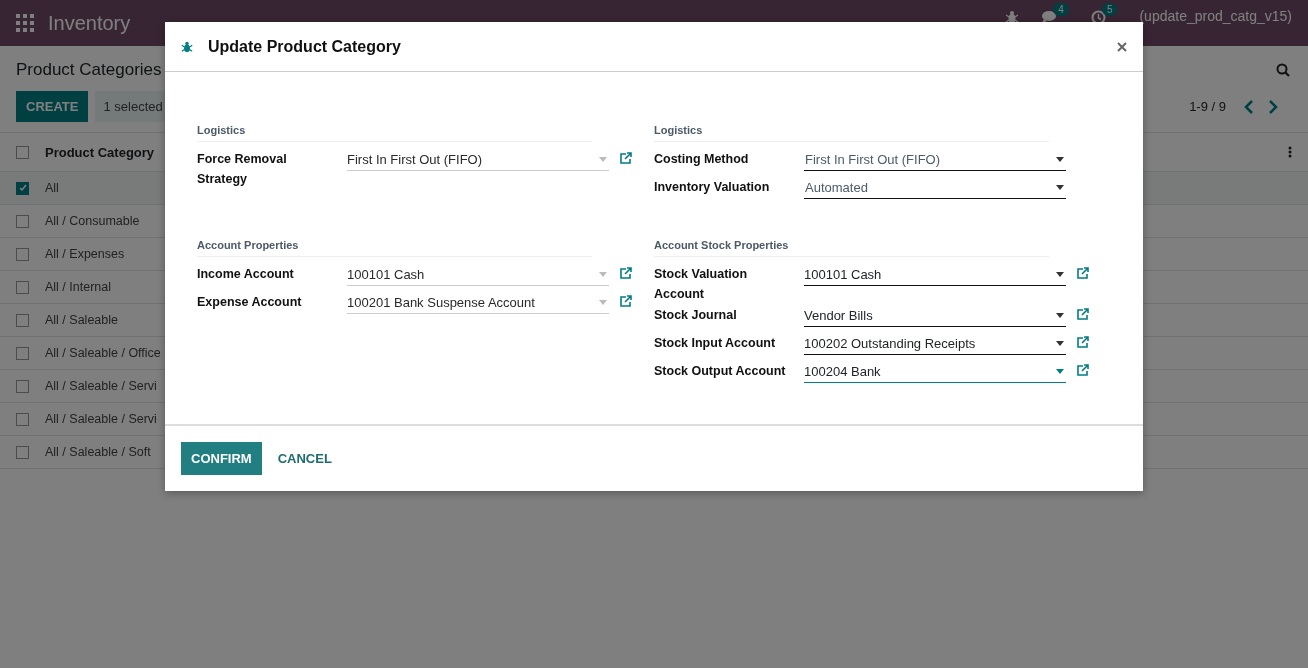  I want to click on table-cell: All / Internal, so click(78, 287).